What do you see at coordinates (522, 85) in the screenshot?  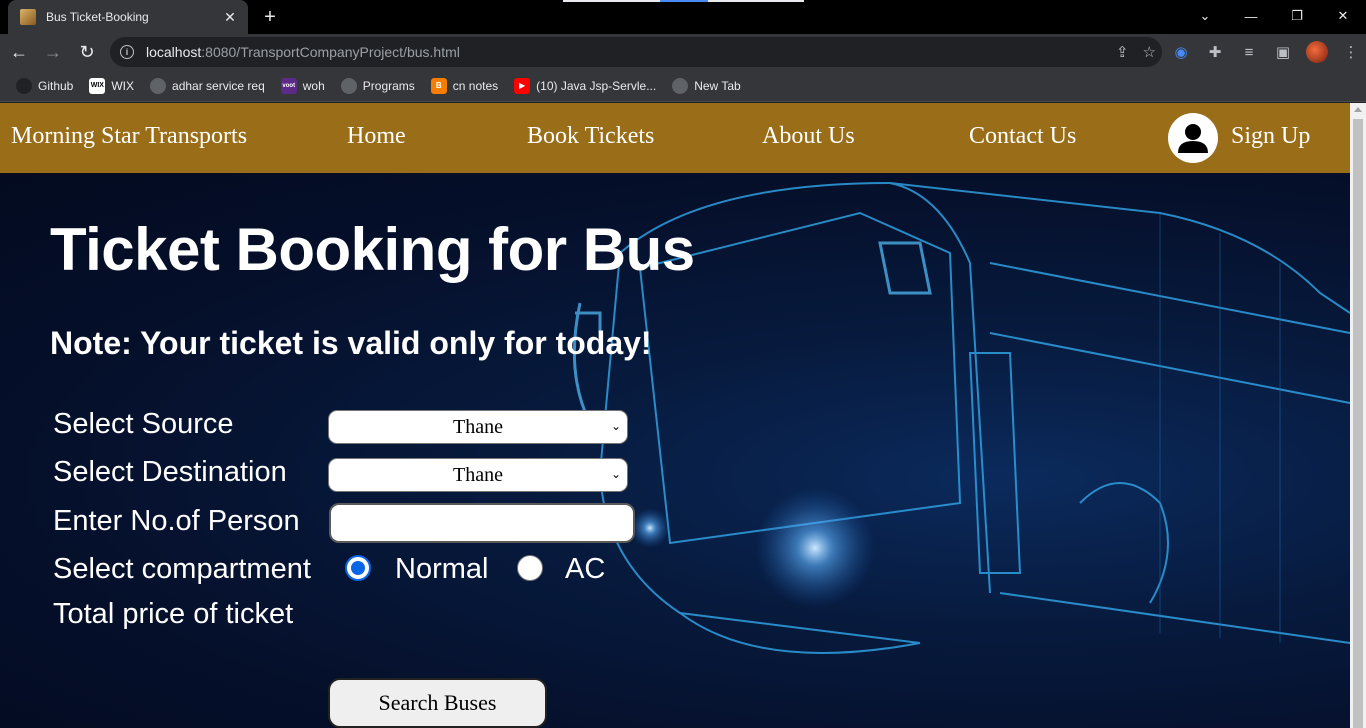 I see `youtube-icon: ▶` at bounding box center [522, 85].